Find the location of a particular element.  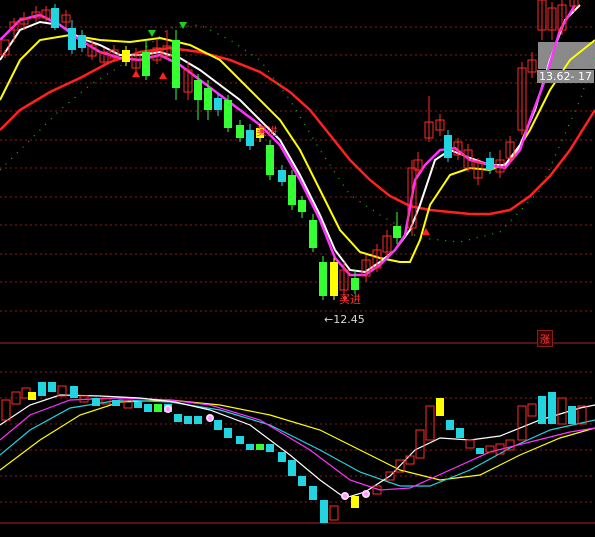

buy-signal-label-1: 买进 is located at coordinates (267, 131).